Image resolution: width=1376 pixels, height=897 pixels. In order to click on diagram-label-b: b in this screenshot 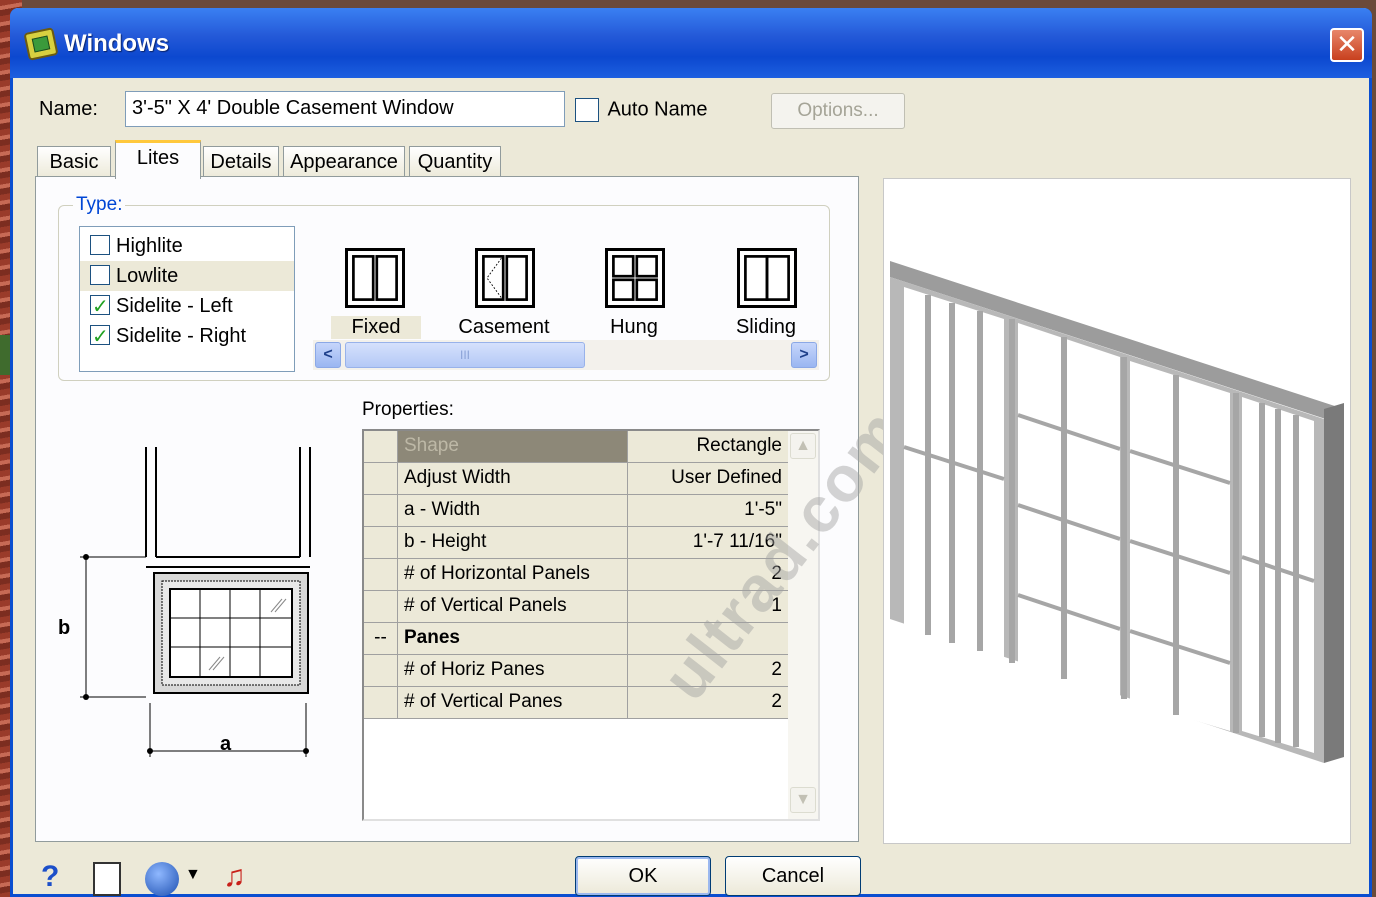, I will do `click(64, 628)`.